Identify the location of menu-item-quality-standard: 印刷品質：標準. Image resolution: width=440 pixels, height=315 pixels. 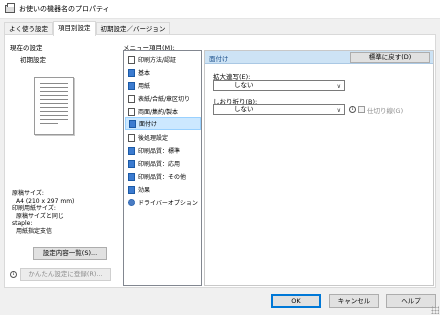
(163, 150).